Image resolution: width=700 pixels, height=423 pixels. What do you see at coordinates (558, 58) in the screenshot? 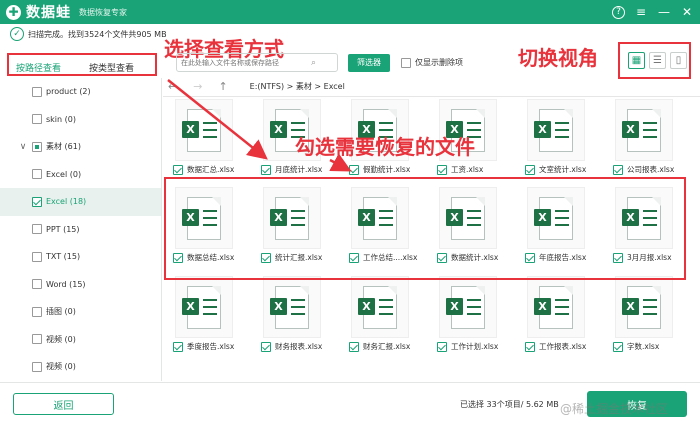
I see `annotation-switch-view: 切换视角` at bounding box center [558, 58].